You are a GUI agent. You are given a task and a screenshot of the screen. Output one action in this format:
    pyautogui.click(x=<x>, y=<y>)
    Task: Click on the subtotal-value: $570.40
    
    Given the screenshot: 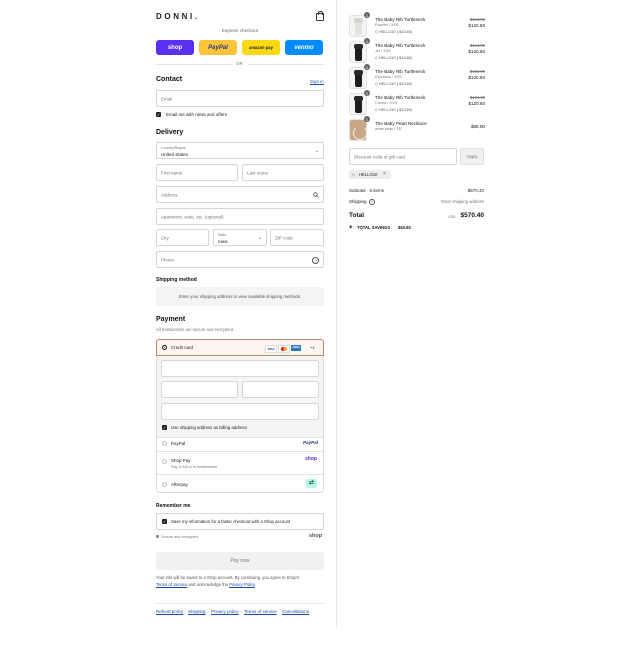 What is the action you would take?
    pyautogui.click(x=475, y=190)
    